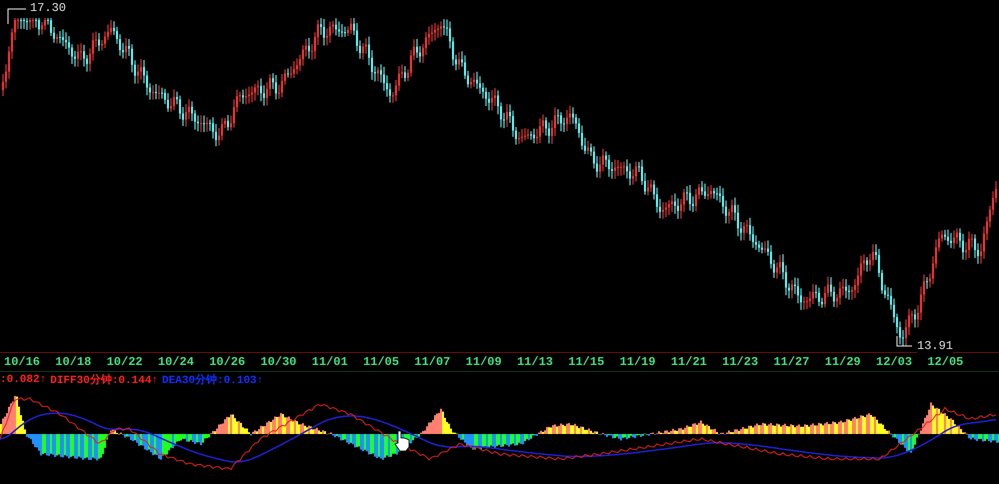 This screenshot has height=484, width=999. Describe the element at coordinates (125, 362) in the screenshot. I see `date-label: 10/22` at that location.